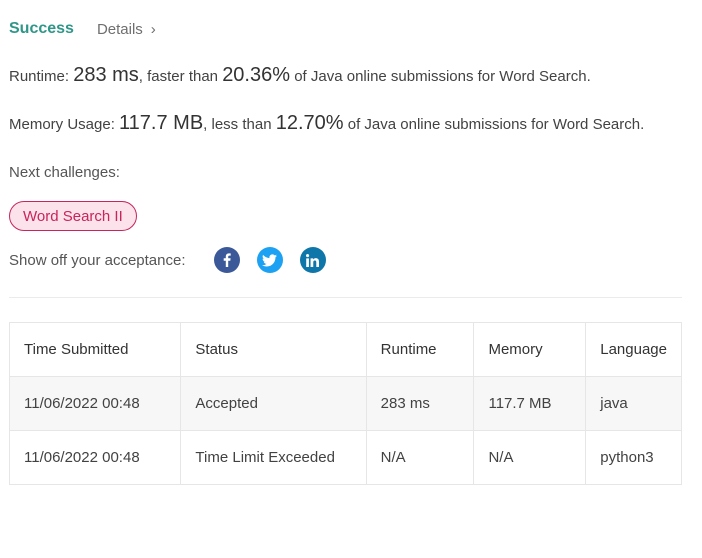  Describe the element at coordinates (530, 403) in the screenshot. I see `cell-memory: 117.7 MB` at that location.